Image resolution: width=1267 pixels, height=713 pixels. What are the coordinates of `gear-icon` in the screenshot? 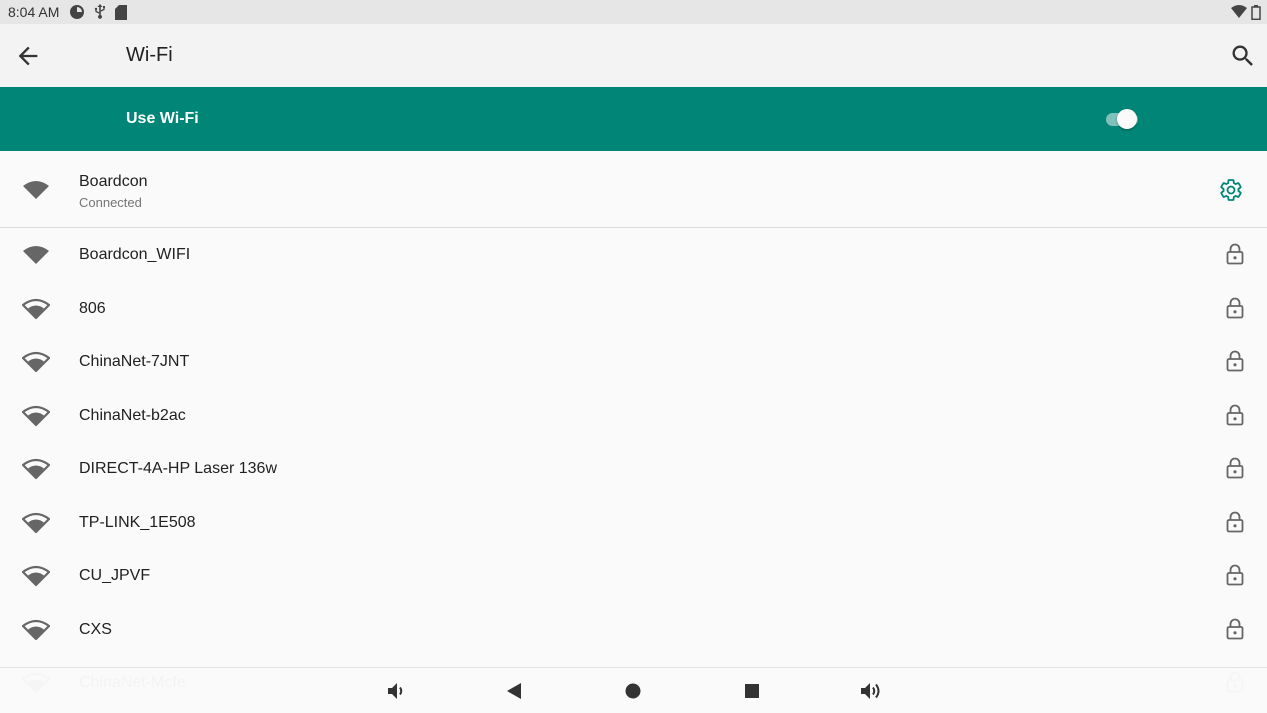 It's located at (1231, 190).